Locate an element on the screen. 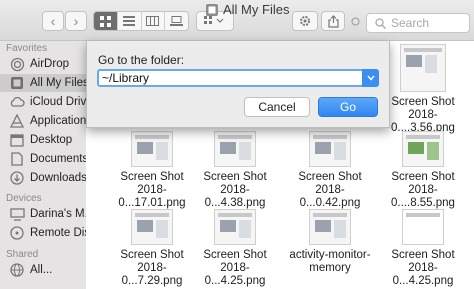 Image resolution: width=474 pixels, height=289 pixels. sidebar-item-all-my-files: All My Files is located at coordinates (43, 83).